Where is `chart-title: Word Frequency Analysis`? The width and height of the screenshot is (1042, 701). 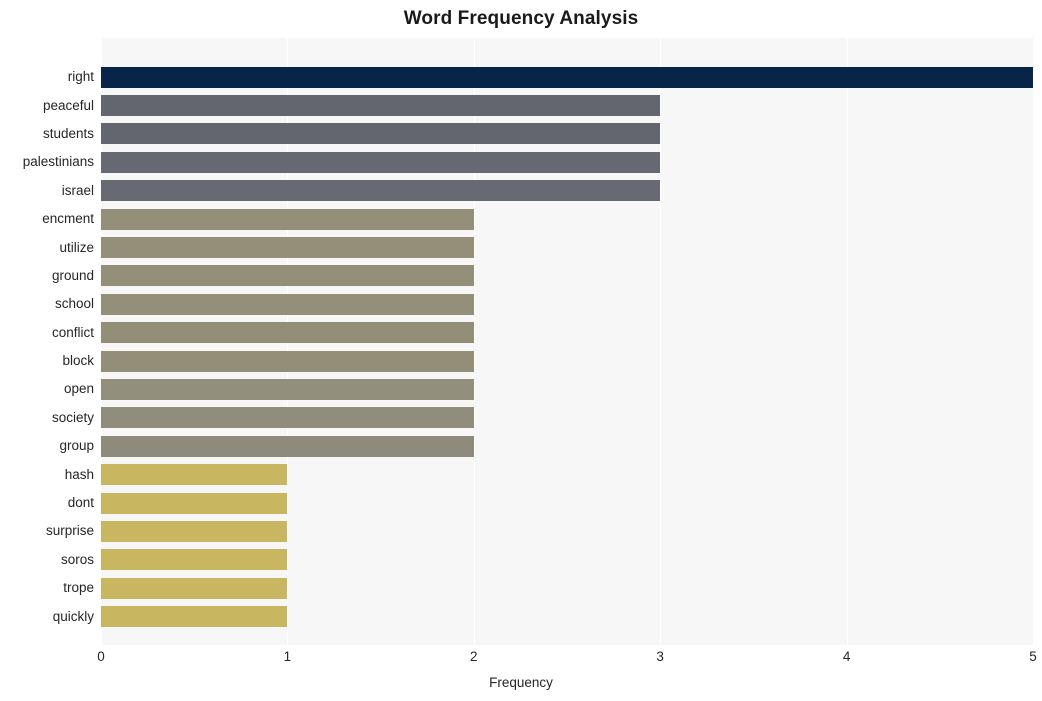 chart-title: Word Frequency Analysis is located at coordinates (521, 18).